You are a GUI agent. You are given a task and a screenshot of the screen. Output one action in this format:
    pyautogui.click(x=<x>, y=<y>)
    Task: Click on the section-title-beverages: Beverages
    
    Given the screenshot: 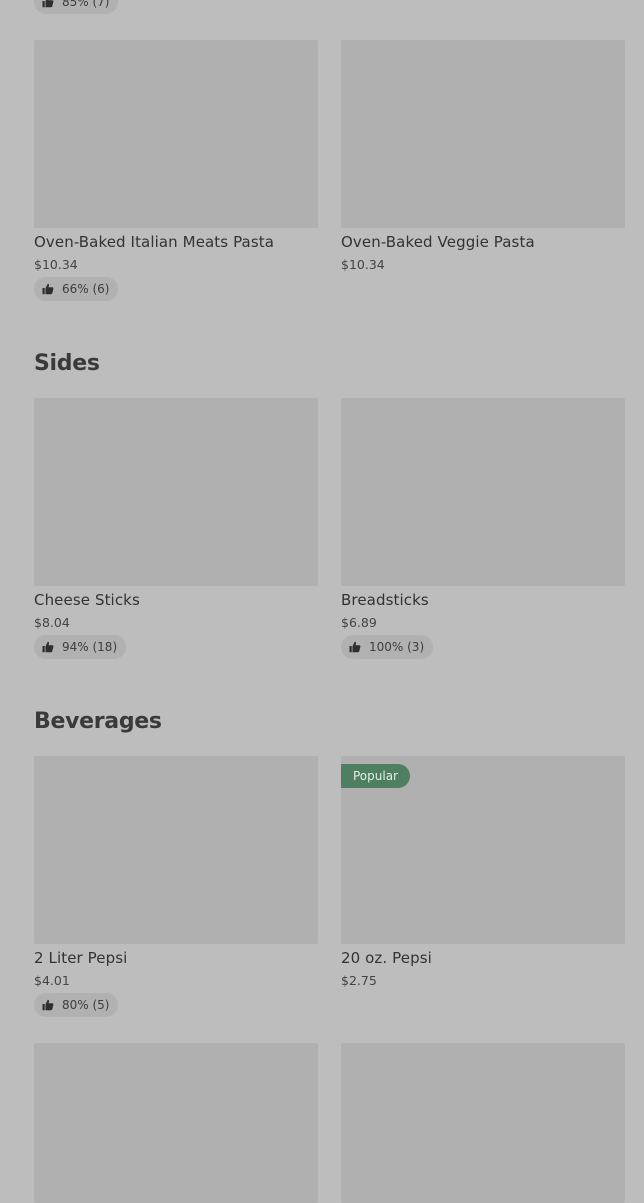 What is the action you would take?
    pyautogui.click(x=98, y=721)
    